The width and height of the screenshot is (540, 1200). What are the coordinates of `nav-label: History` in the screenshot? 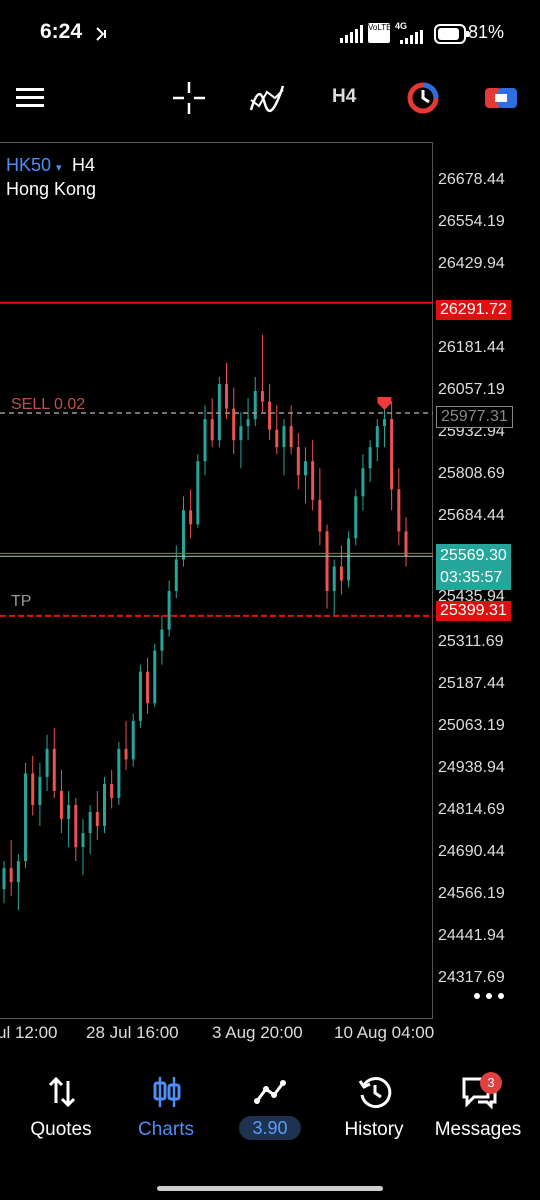 It's located at (374, 1129).